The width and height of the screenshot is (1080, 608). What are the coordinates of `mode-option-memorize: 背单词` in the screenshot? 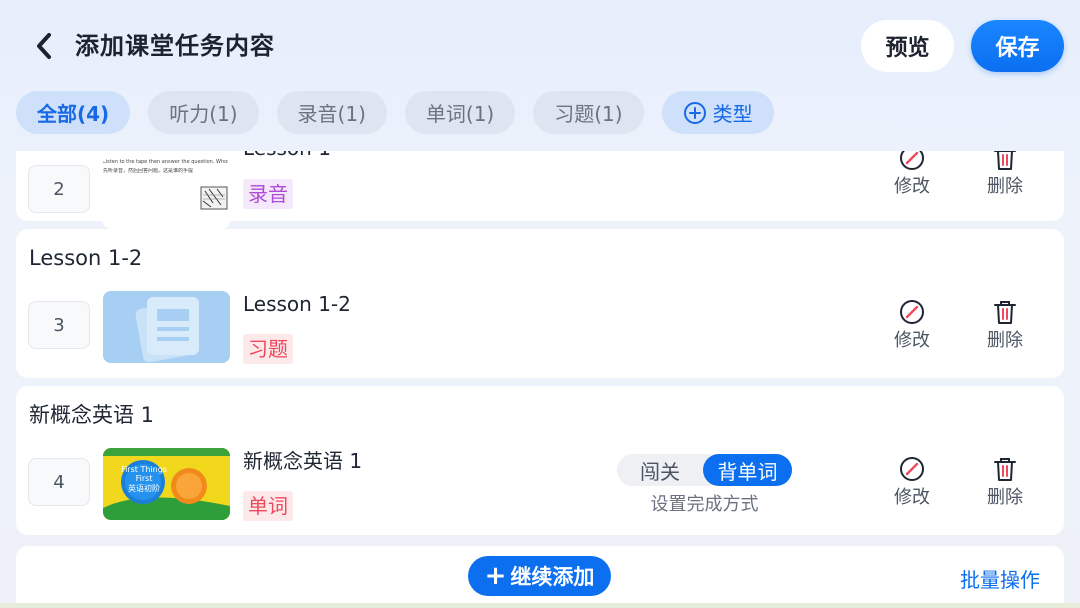 It's located at (747, 470).